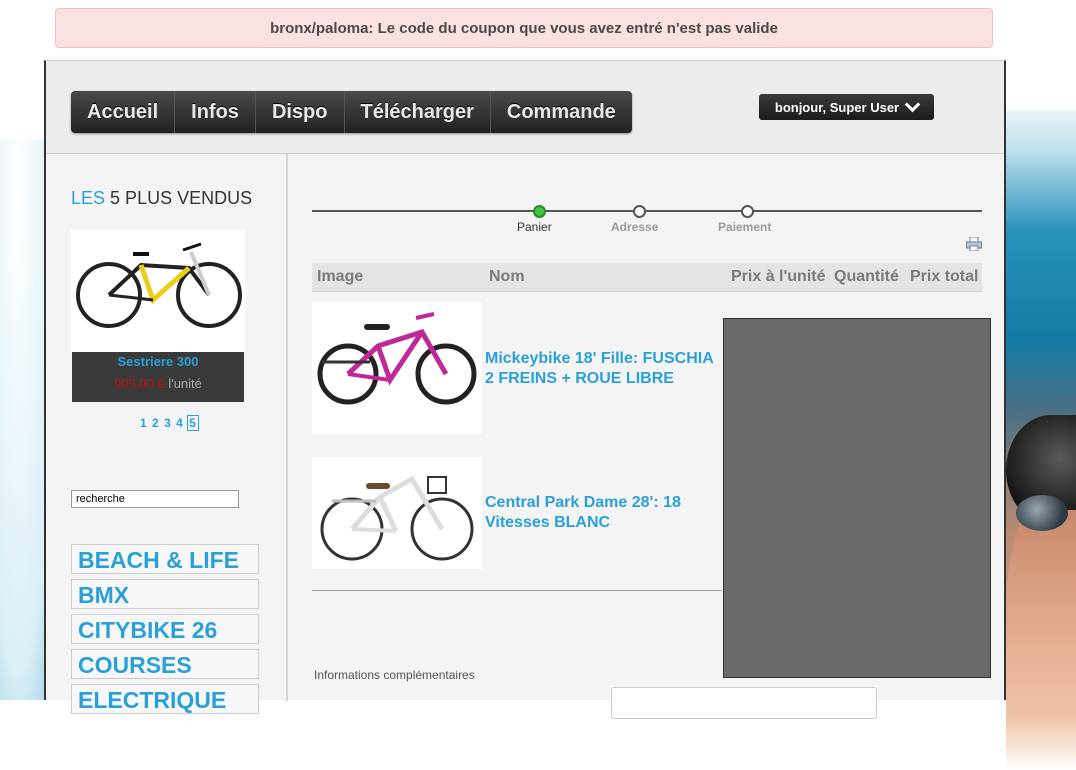 This screenshot has width=1076, height=770. I want to click on bestseller-card: Sestriere 300 905,00 € l'unité, so click(158, 316).